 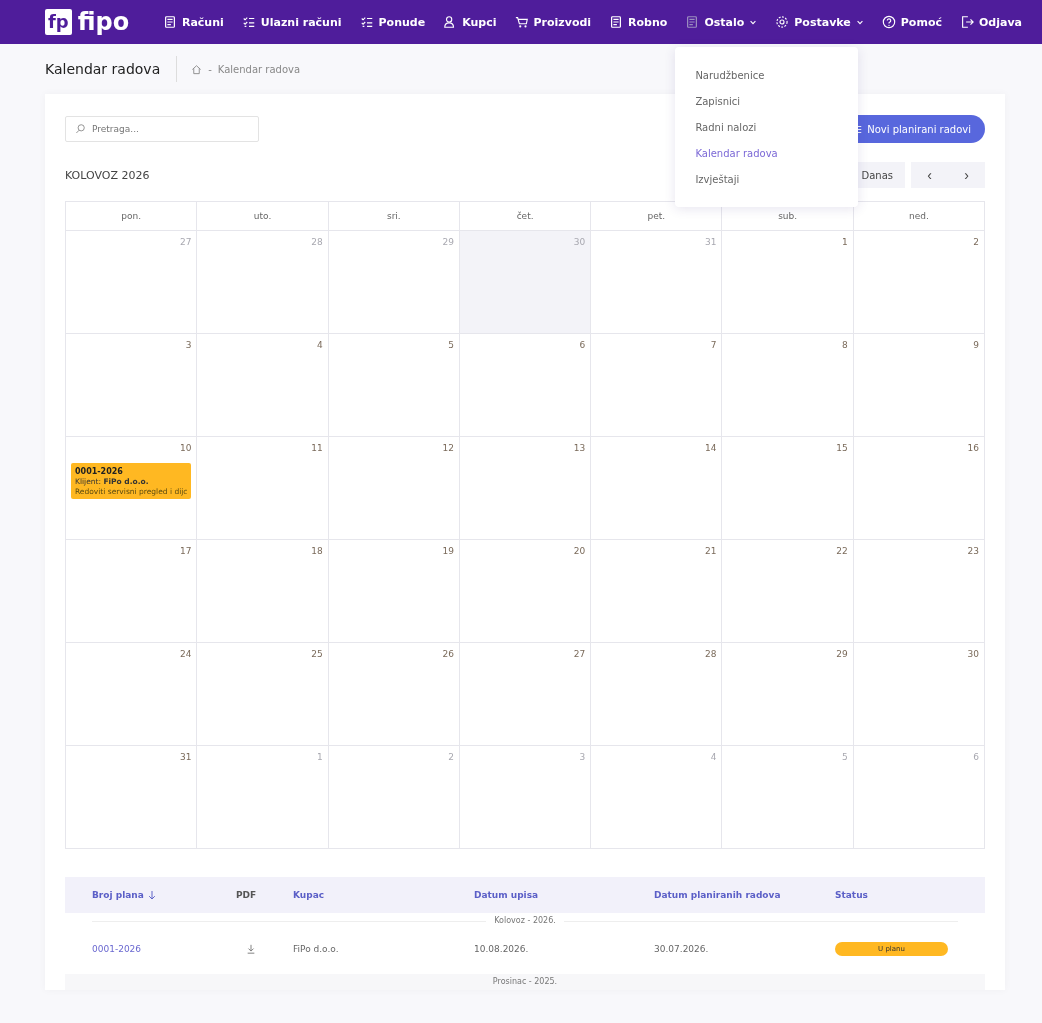 What do you see at coordinates (251, 949) in the screenshot?
I see `download-icon` at bounding box center [251, 949].